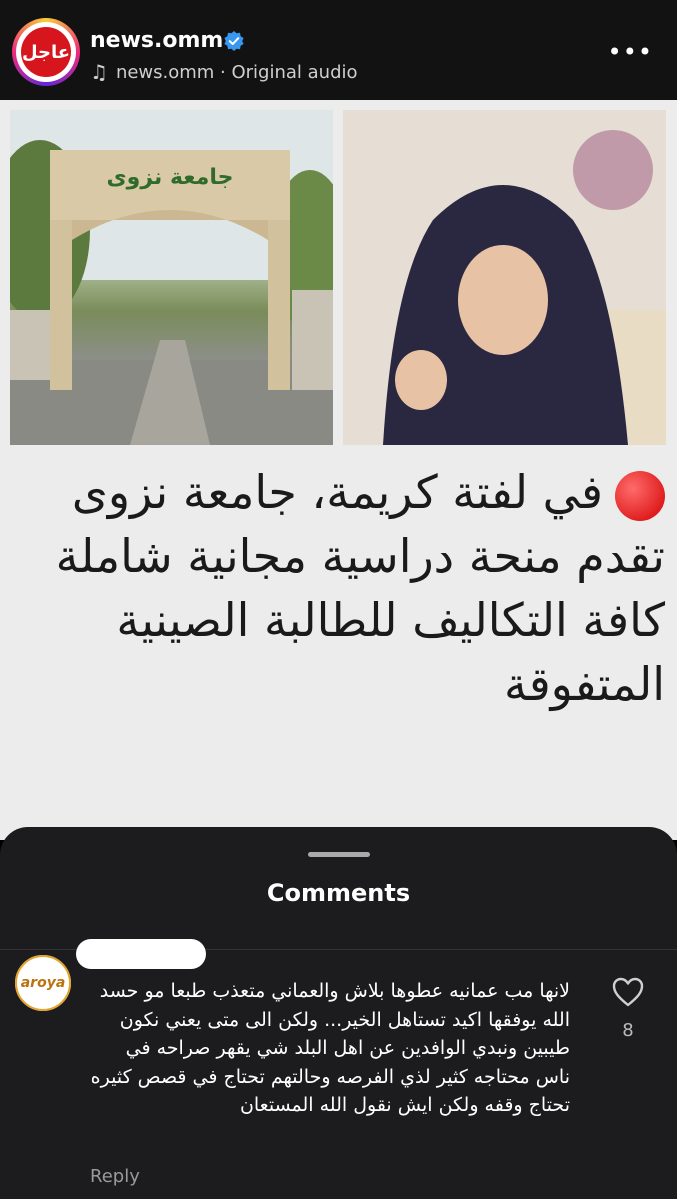 The image size is (677, 1199). I want to click on audio-attribution: ♫ news.omm · Original audio, so click(224, 72).